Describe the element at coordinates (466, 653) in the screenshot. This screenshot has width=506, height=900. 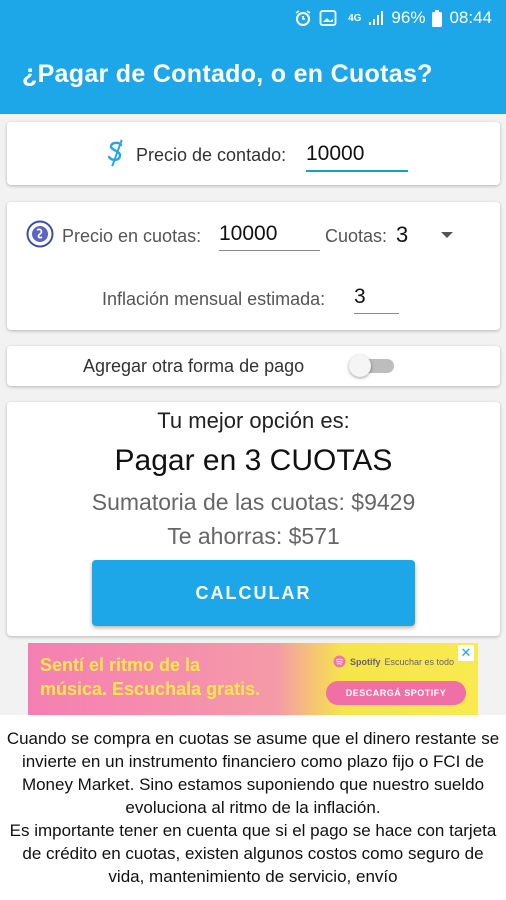
I see `ad-close-icon: ✕` at that location.